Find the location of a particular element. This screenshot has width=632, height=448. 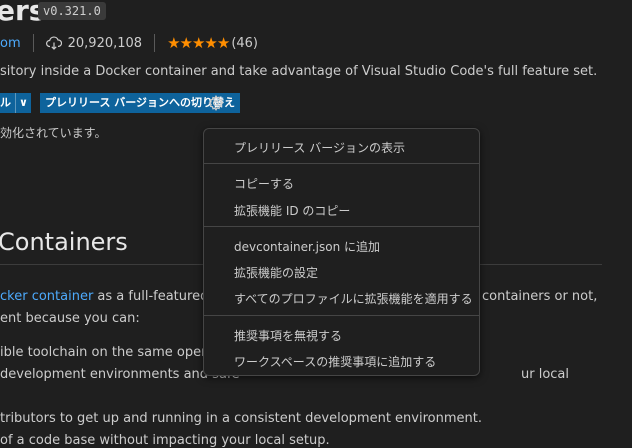

menu-item-extension-settings: 拡張機能の設定 is located at coordinates (276, 272).